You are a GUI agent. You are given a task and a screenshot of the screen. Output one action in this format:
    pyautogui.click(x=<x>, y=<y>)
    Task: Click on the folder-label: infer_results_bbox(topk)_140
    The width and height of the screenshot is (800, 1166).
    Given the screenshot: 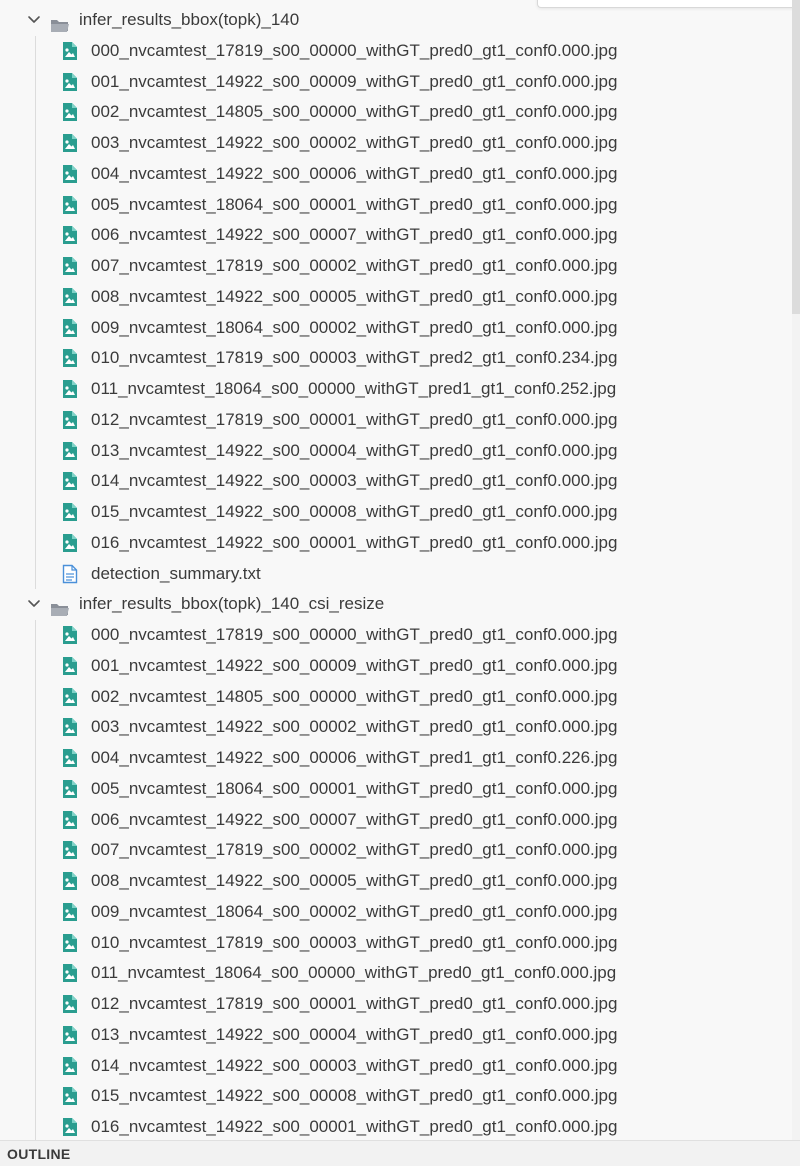 What is the action you would take?
    pyautogui.click(x=189, y=19)
    